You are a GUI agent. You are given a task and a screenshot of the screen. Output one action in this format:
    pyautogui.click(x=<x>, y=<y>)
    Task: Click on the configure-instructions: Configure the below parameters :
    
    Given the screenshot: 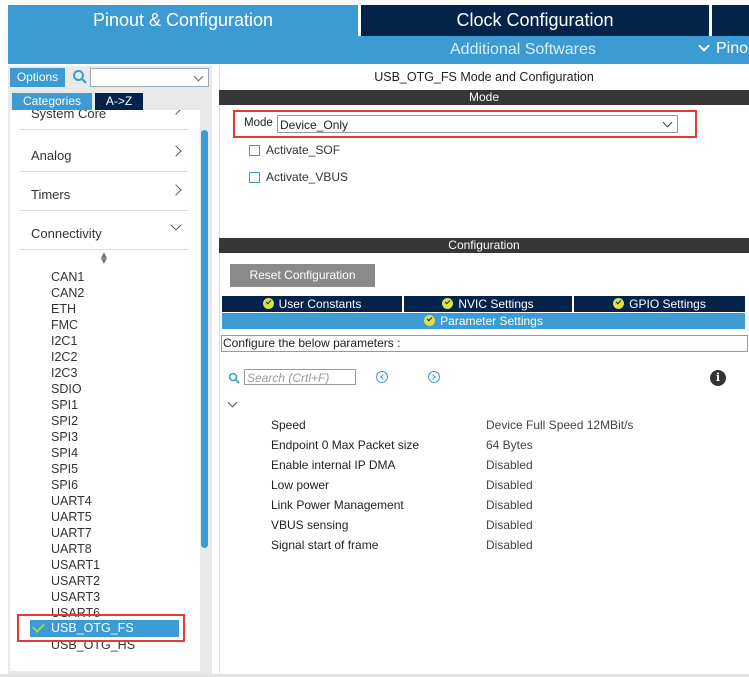 What is the action you would take?
    pyautogui.click(x=484, y=343)
    